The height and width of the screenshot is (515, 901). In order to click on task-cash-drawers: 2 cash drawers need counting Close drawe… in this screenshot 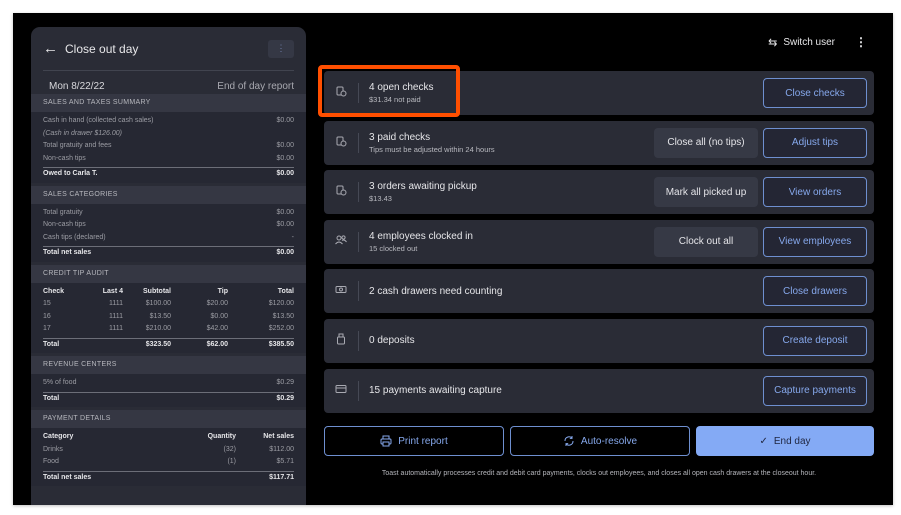, I will do `click(599, 291)`.